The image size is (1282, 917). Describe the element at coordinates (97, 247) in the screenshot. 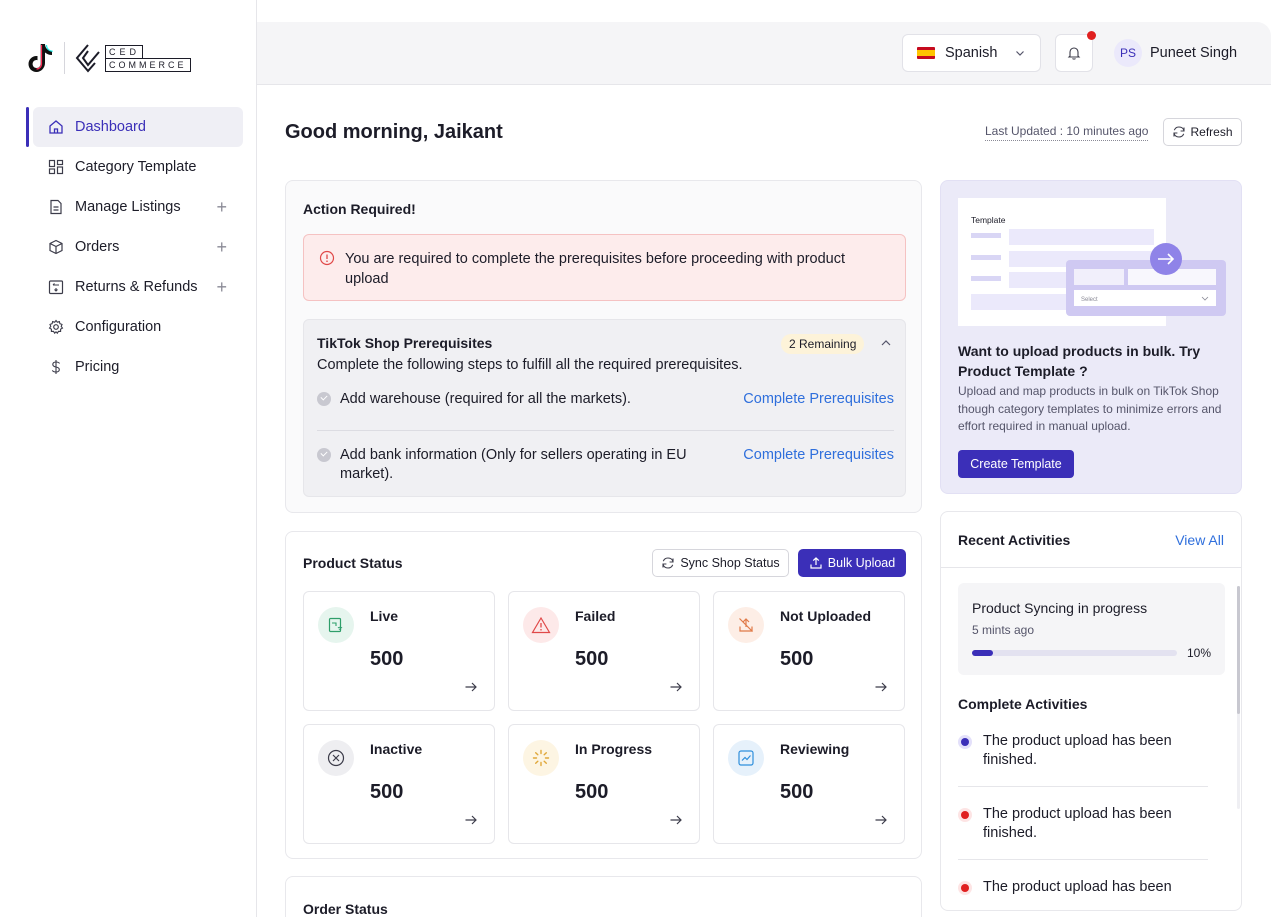

I see `sidebar-item-label: Orders` at that location.